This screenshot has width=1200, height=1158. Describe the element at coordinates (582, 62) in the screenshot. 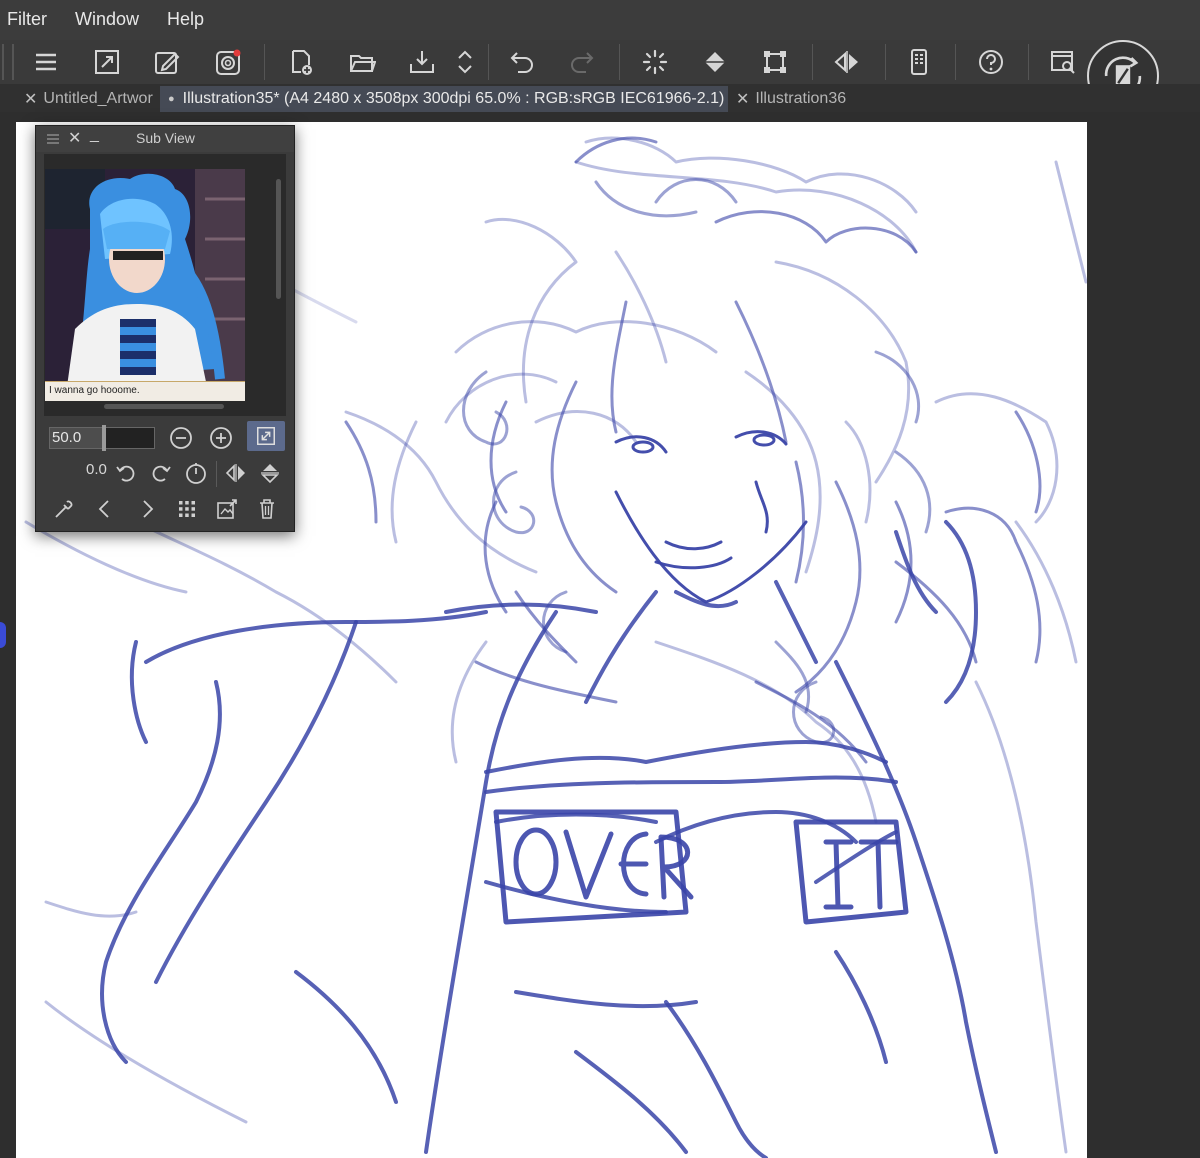

I see `redo-icon` at that location.